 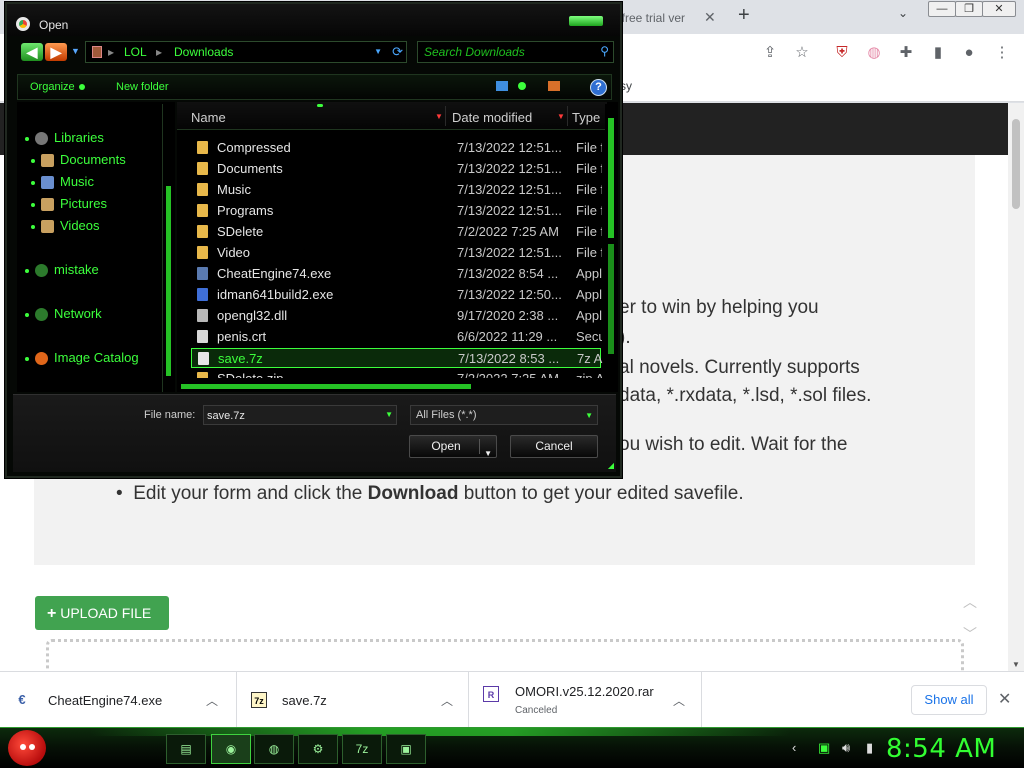 What do you see at coordinates (492, 117) in the screenshot?
I see `column-date-modified: Date modified` at bounding box center [492, 117].